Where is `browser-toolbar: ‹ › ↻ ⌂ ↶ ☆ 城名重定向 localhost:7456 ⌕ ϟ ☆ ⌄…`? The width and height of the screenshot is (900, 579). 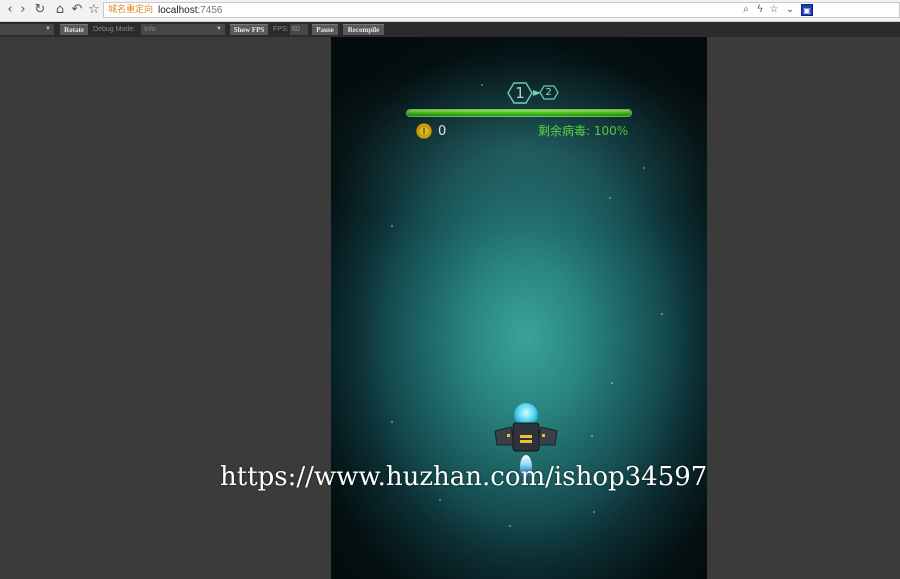 browser-toolbar: ‹ › ↻ ⌂ ↶ ☆ 城名重定向 localhost:7456 ⌕ ϟ ☆ ⌄… is located at coordinates (450, 11).